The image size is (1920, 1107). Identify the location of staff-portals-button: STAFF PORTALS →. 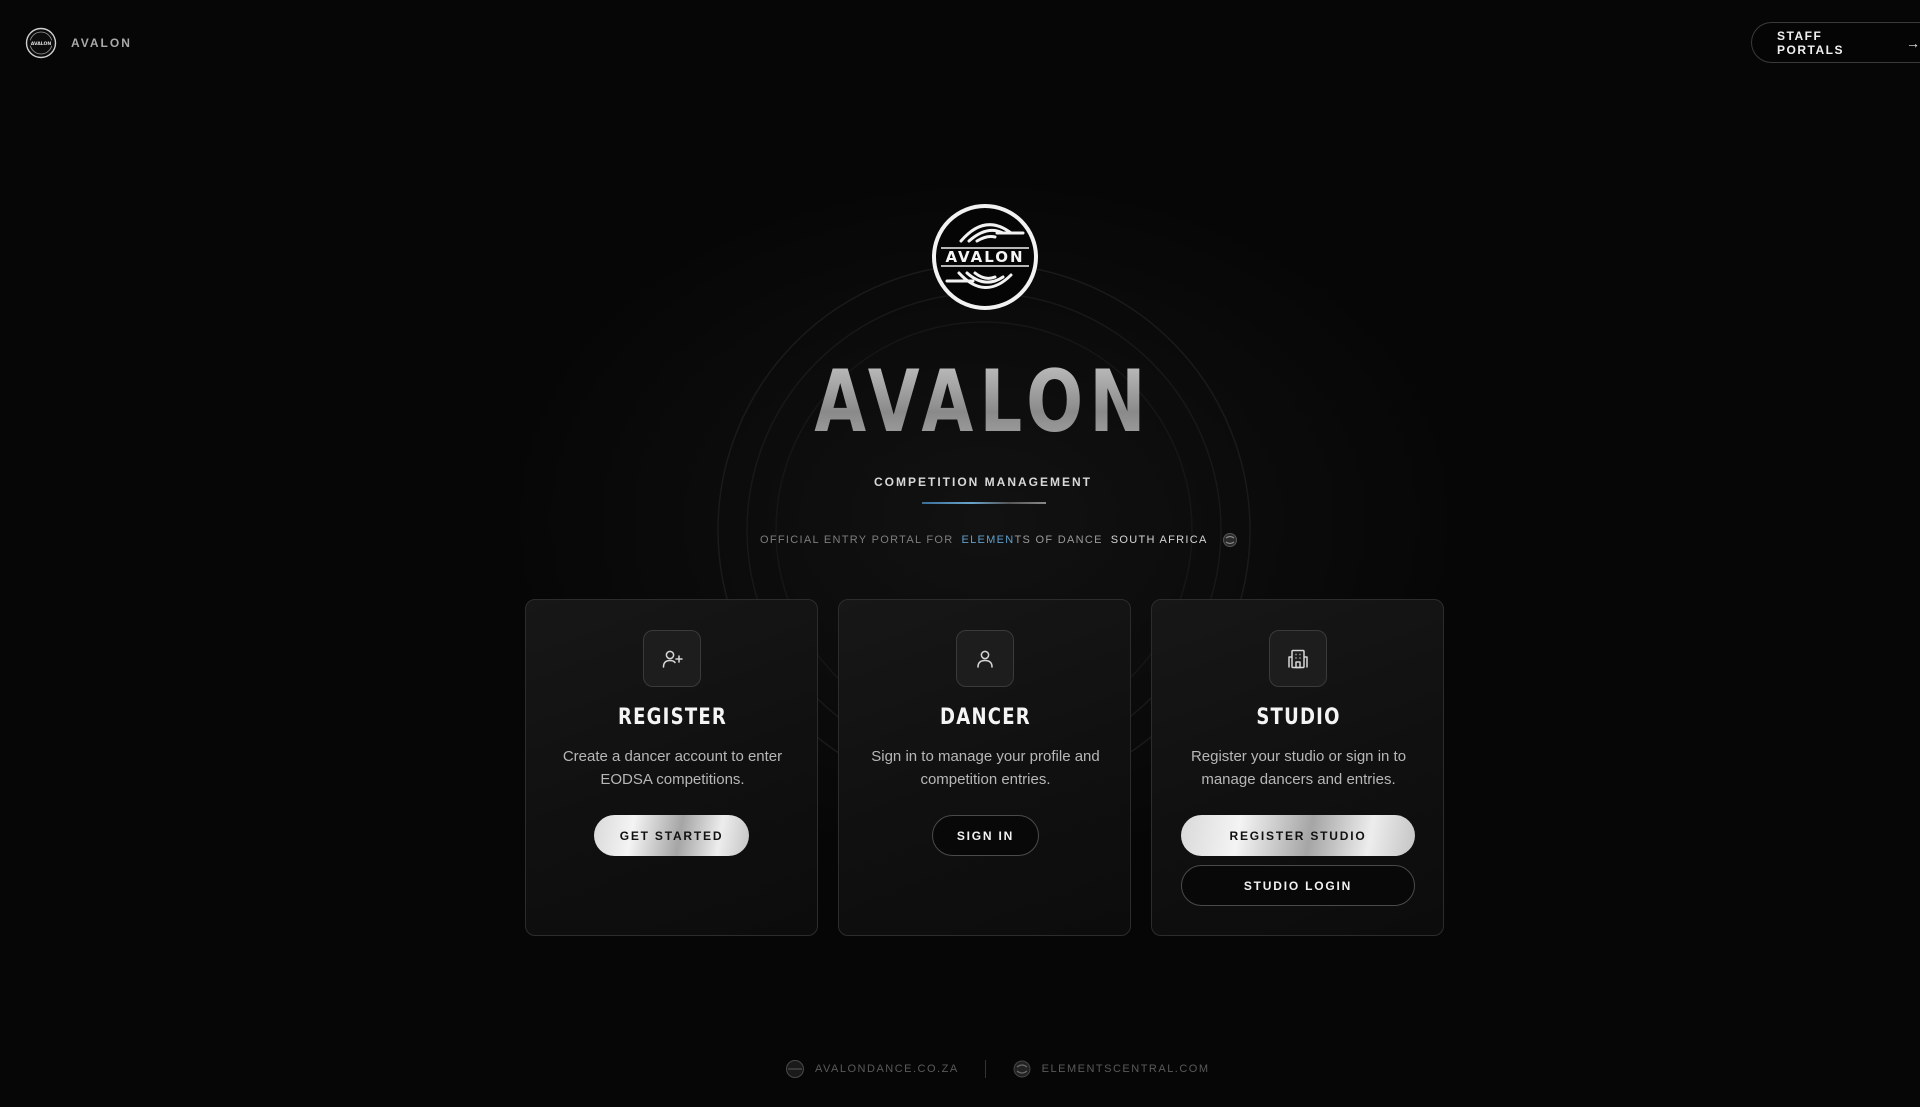
(1835, 42).